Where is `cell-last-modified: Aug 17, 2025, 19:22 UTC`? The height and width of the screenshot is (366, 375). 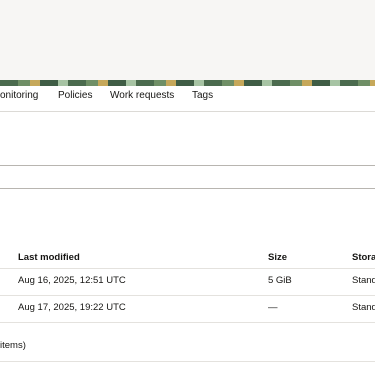 cell-last-modified: Aug 17, 2025, 19:22 UTC is located at coordinates (72, 307).